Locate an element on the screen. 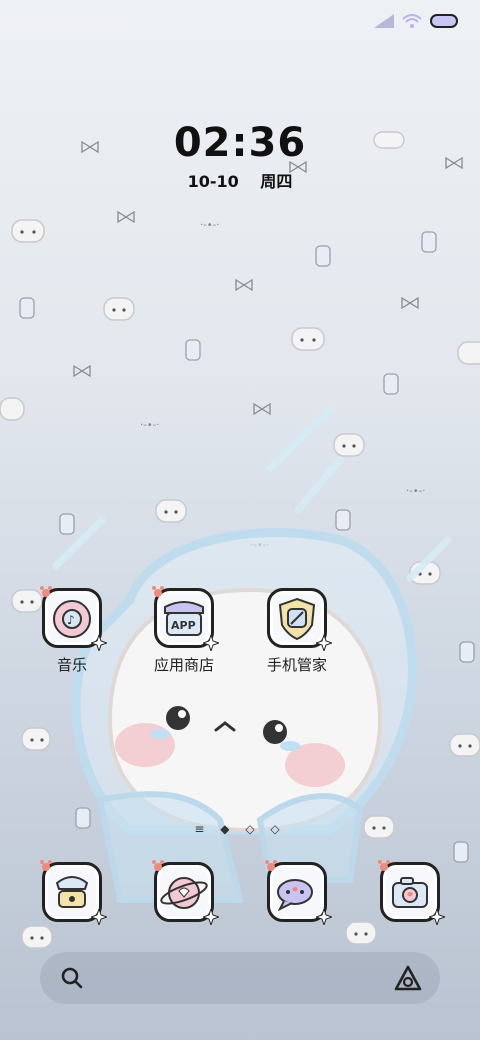 The image size is (480, 1040). app-label-phone-manager: 手机管家 is located at coordinates (296, 665).